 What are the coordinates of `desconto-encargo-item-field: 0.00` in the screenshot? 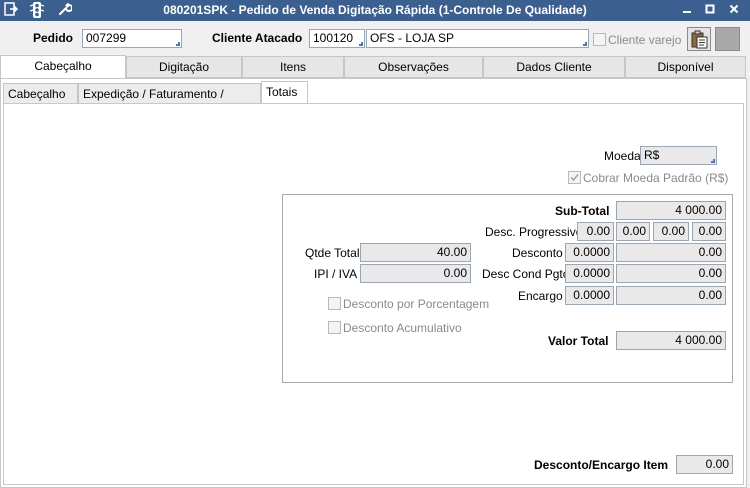 It's located at (704, 464).